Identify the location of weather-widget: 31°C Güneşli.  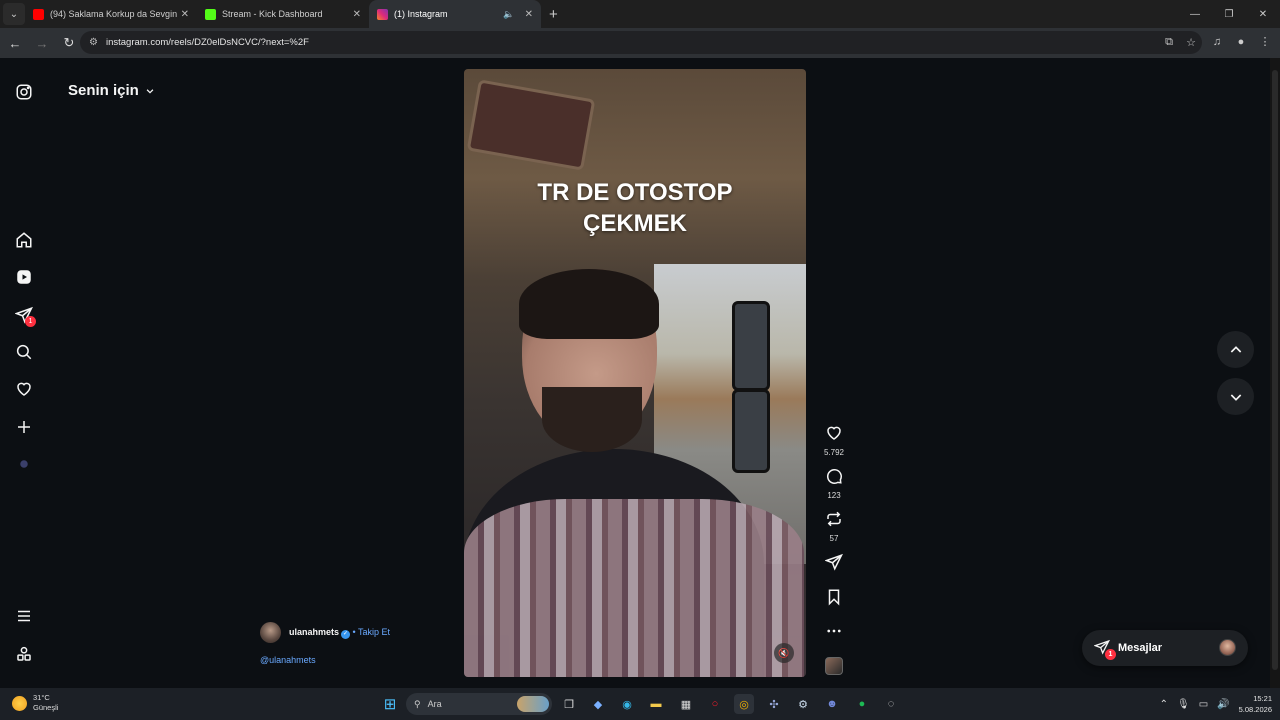
(35, 703).